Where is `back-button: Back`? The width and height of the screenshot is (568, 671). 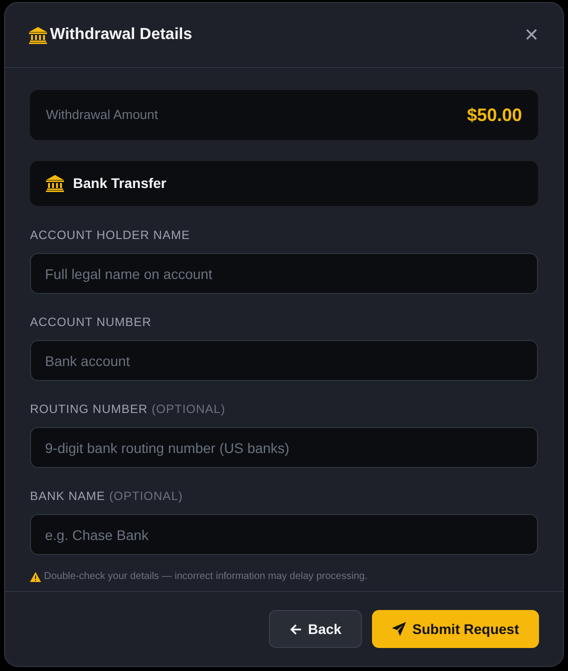 back-button: Back is located at coordinates (315, 629).